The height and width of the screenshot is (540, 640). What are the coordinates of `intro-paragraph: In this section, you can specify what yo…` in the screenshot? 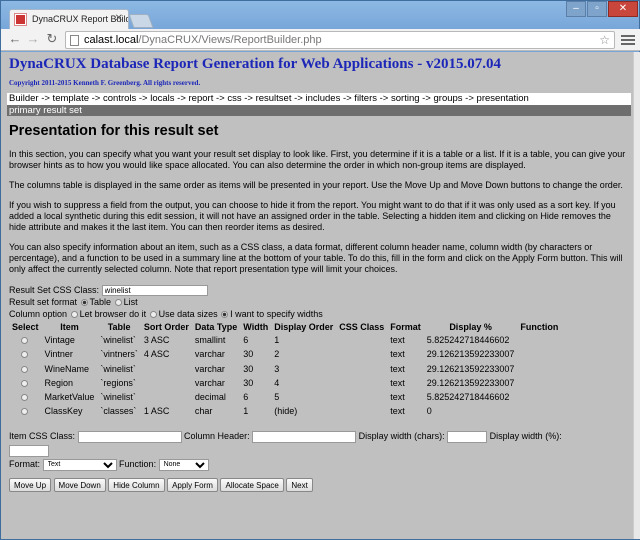 It's located at (317, 159).